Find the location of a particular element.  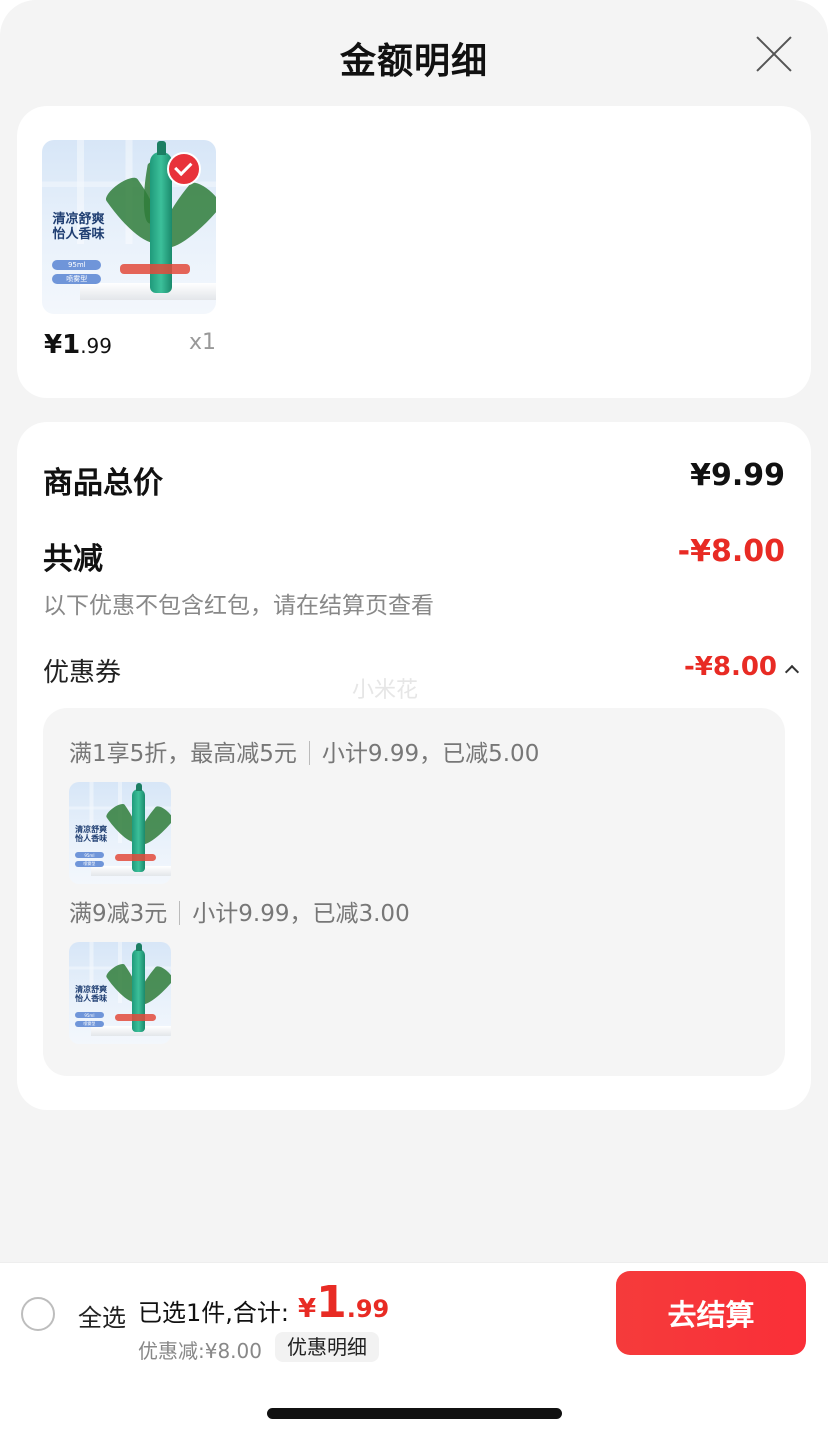

promo-line: 满9减3元 小计9.99，已减3.00 is located at coordinates (239, 914).